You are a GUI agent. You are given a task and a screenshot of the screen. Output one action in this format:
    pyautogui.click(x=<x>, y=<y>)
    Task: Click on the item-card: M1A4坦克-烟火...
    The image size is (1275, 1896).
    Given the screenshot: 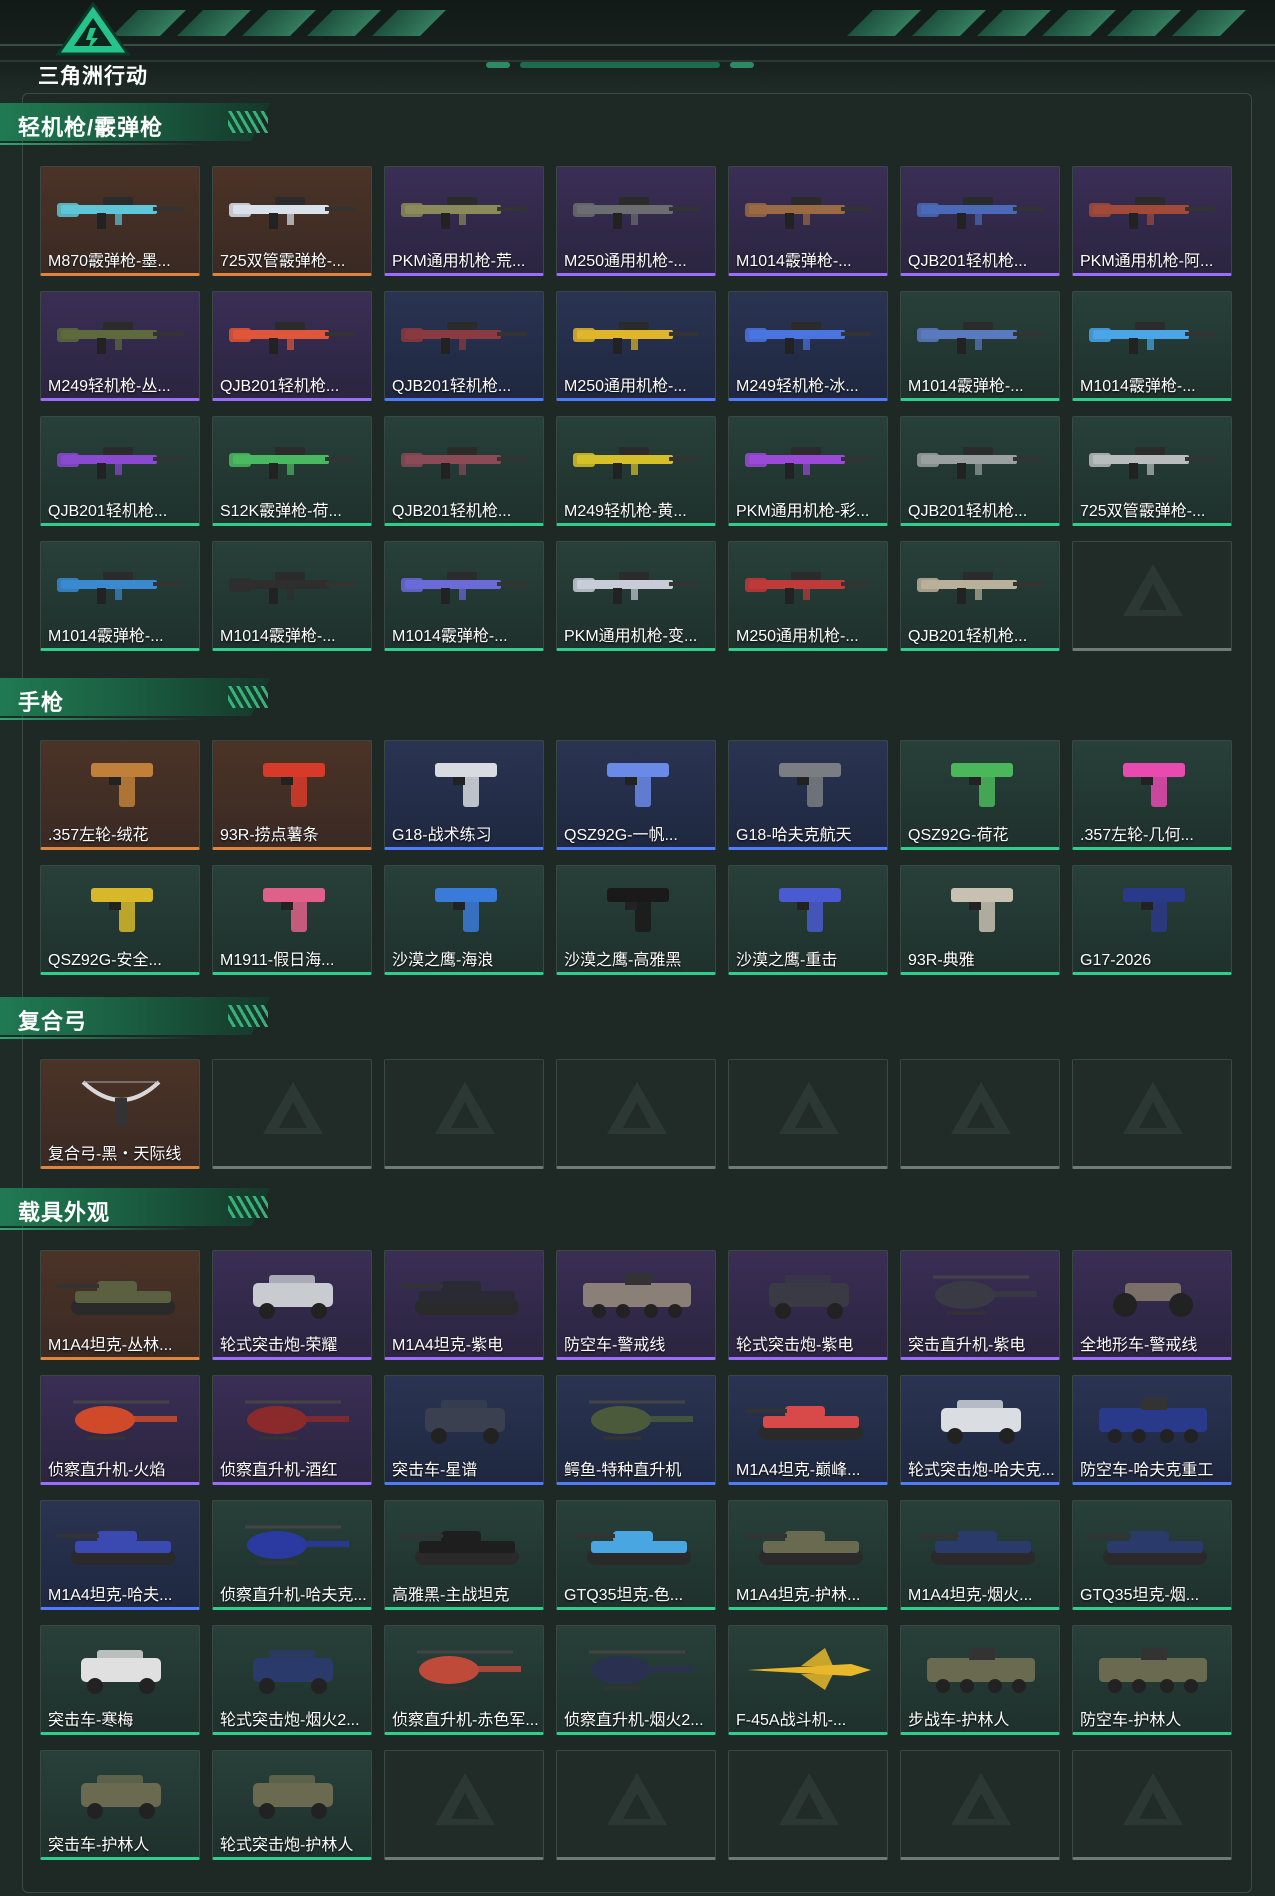 What is the action you would take?
    pyautogui.click(x=980, y=1555)
    